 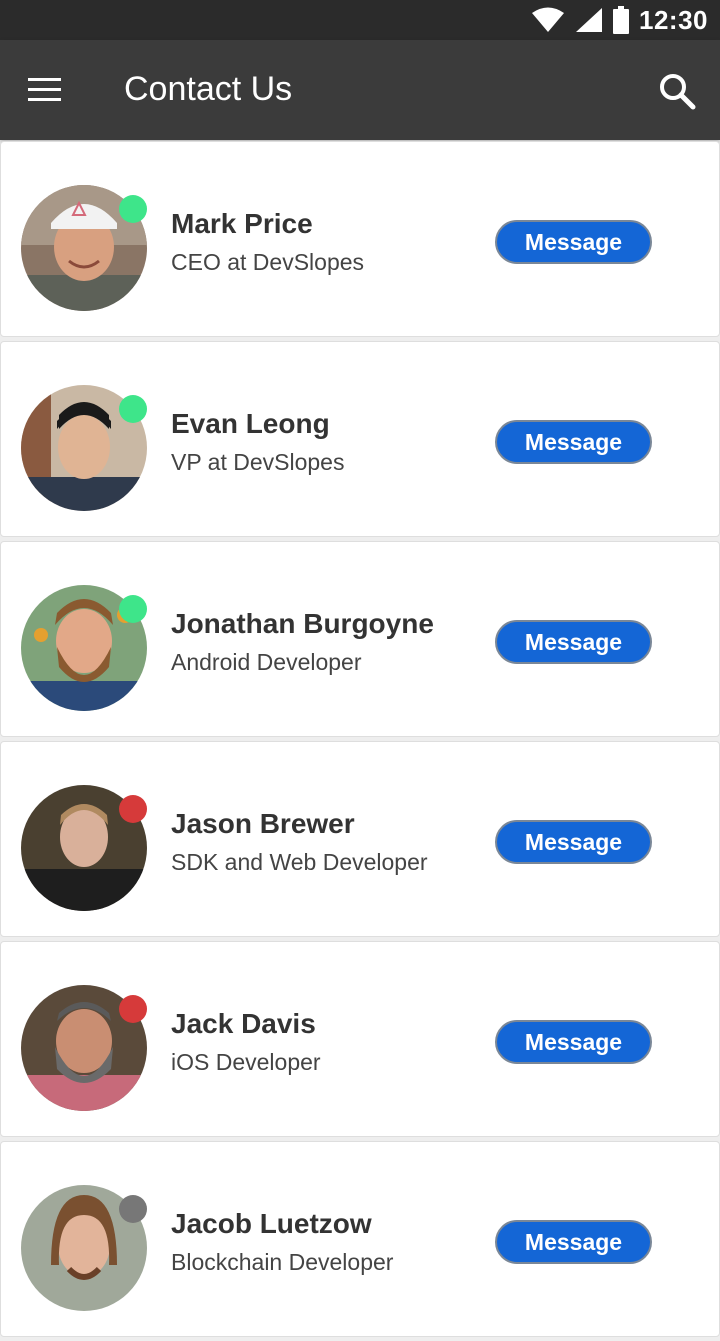 What do you see at coordinates (243, 1023) in the screenshot?
I see `contact-name: Jack Davis` at bounding box center [243, 1023].